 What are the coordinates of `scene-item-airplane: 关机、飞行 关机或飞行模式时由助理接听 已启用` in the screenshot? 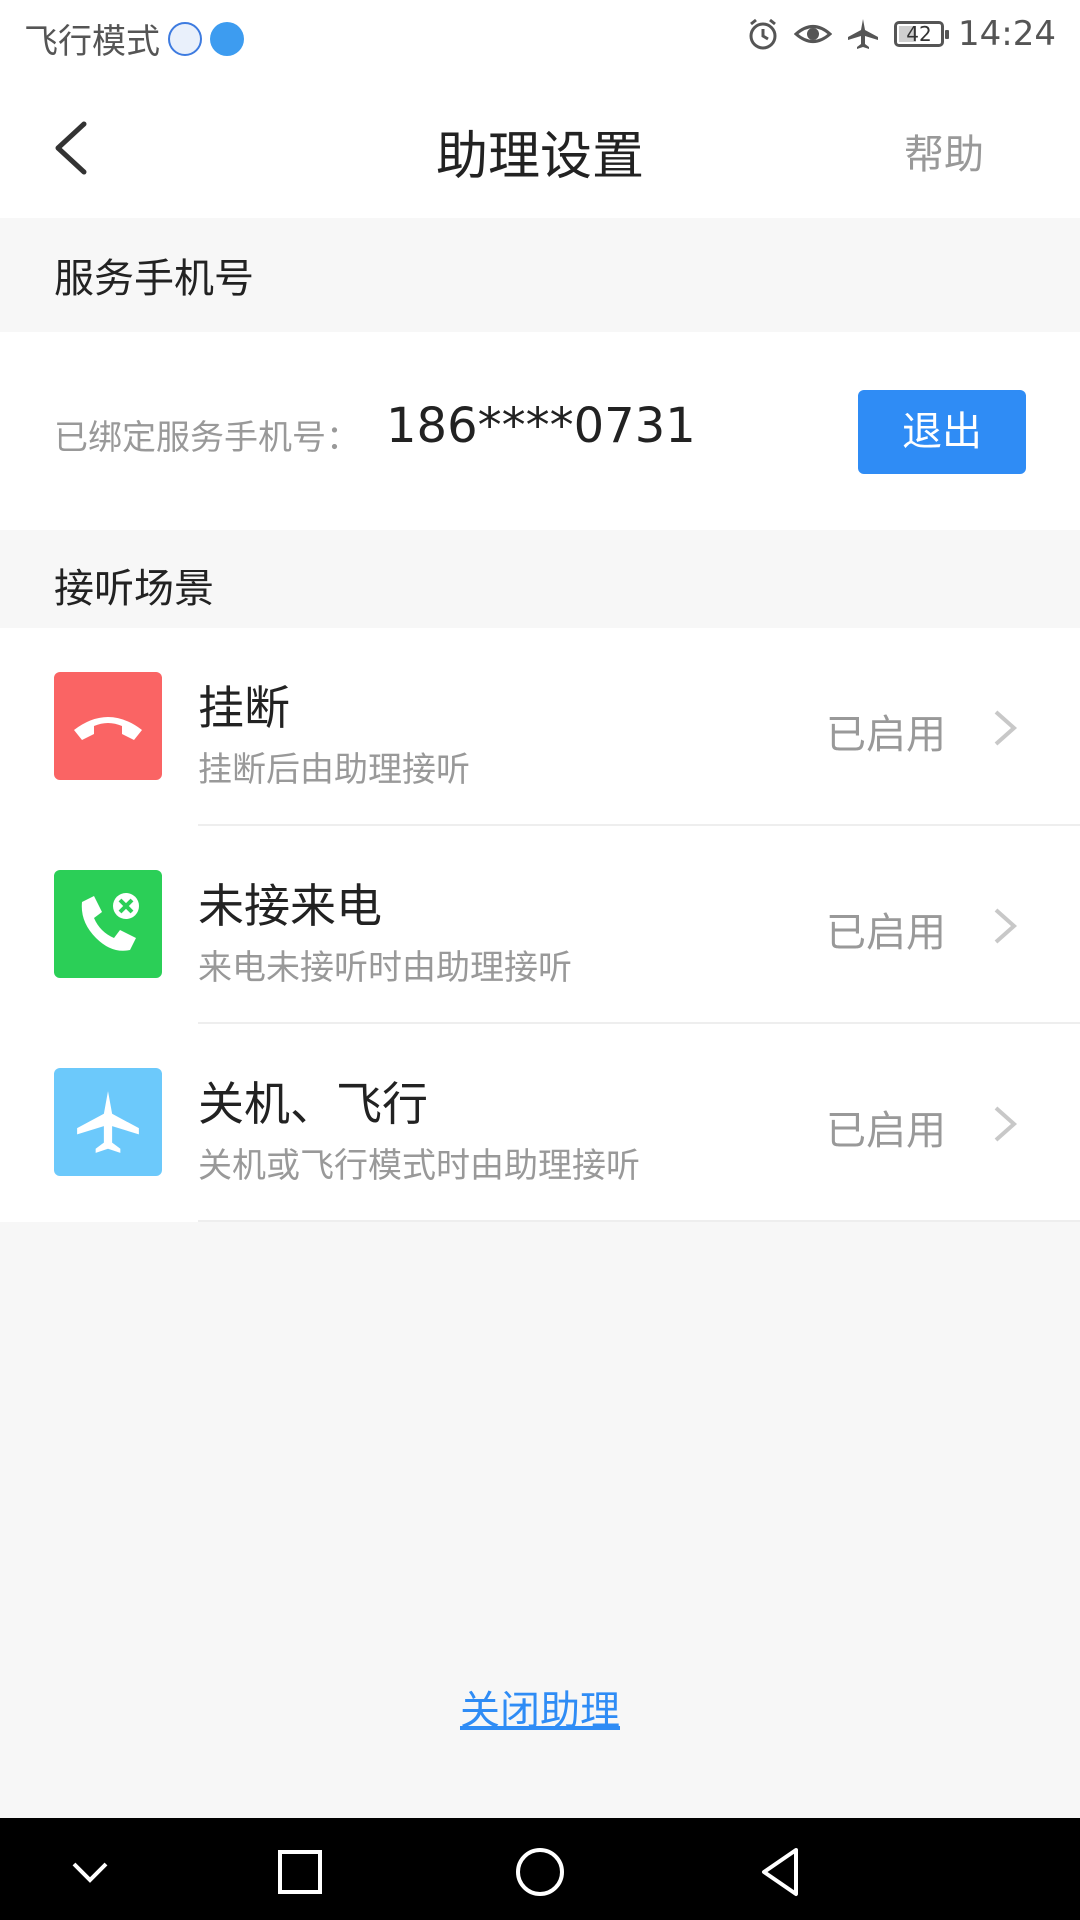 It's located at (540, 1123).